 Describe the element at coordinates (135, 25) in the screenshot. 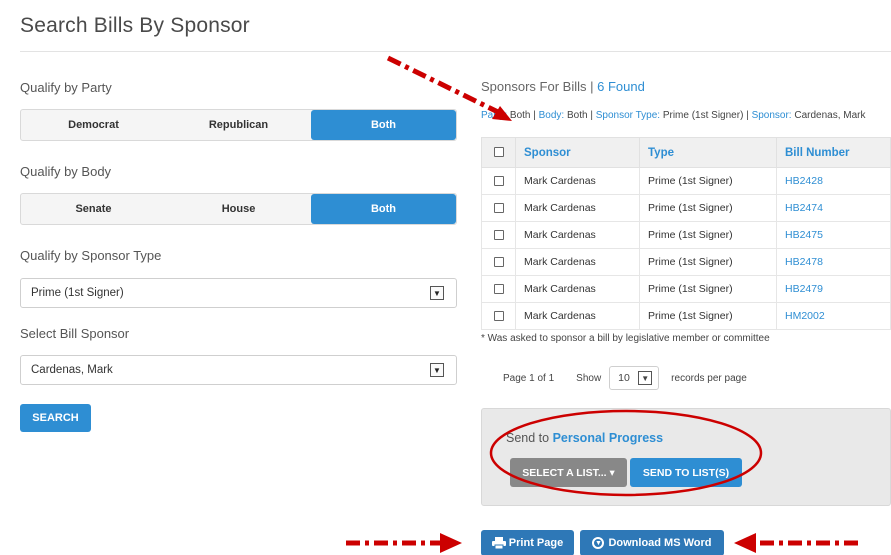

I see `page-title: Search Bills By Sponsor` at that location.